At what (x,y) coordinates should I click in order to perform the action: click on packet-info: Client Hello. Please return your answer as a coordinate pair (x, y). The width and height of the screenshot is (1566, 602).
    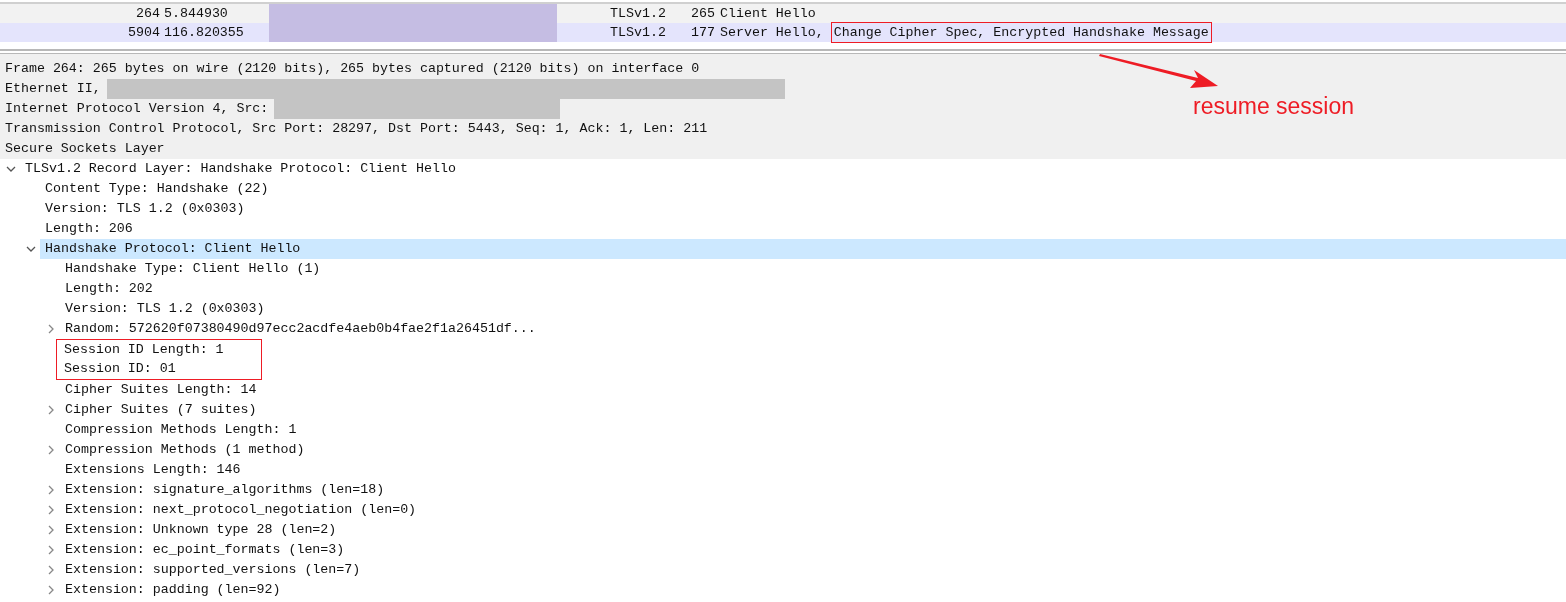
    Looking at the image, I should click on (767, 14).